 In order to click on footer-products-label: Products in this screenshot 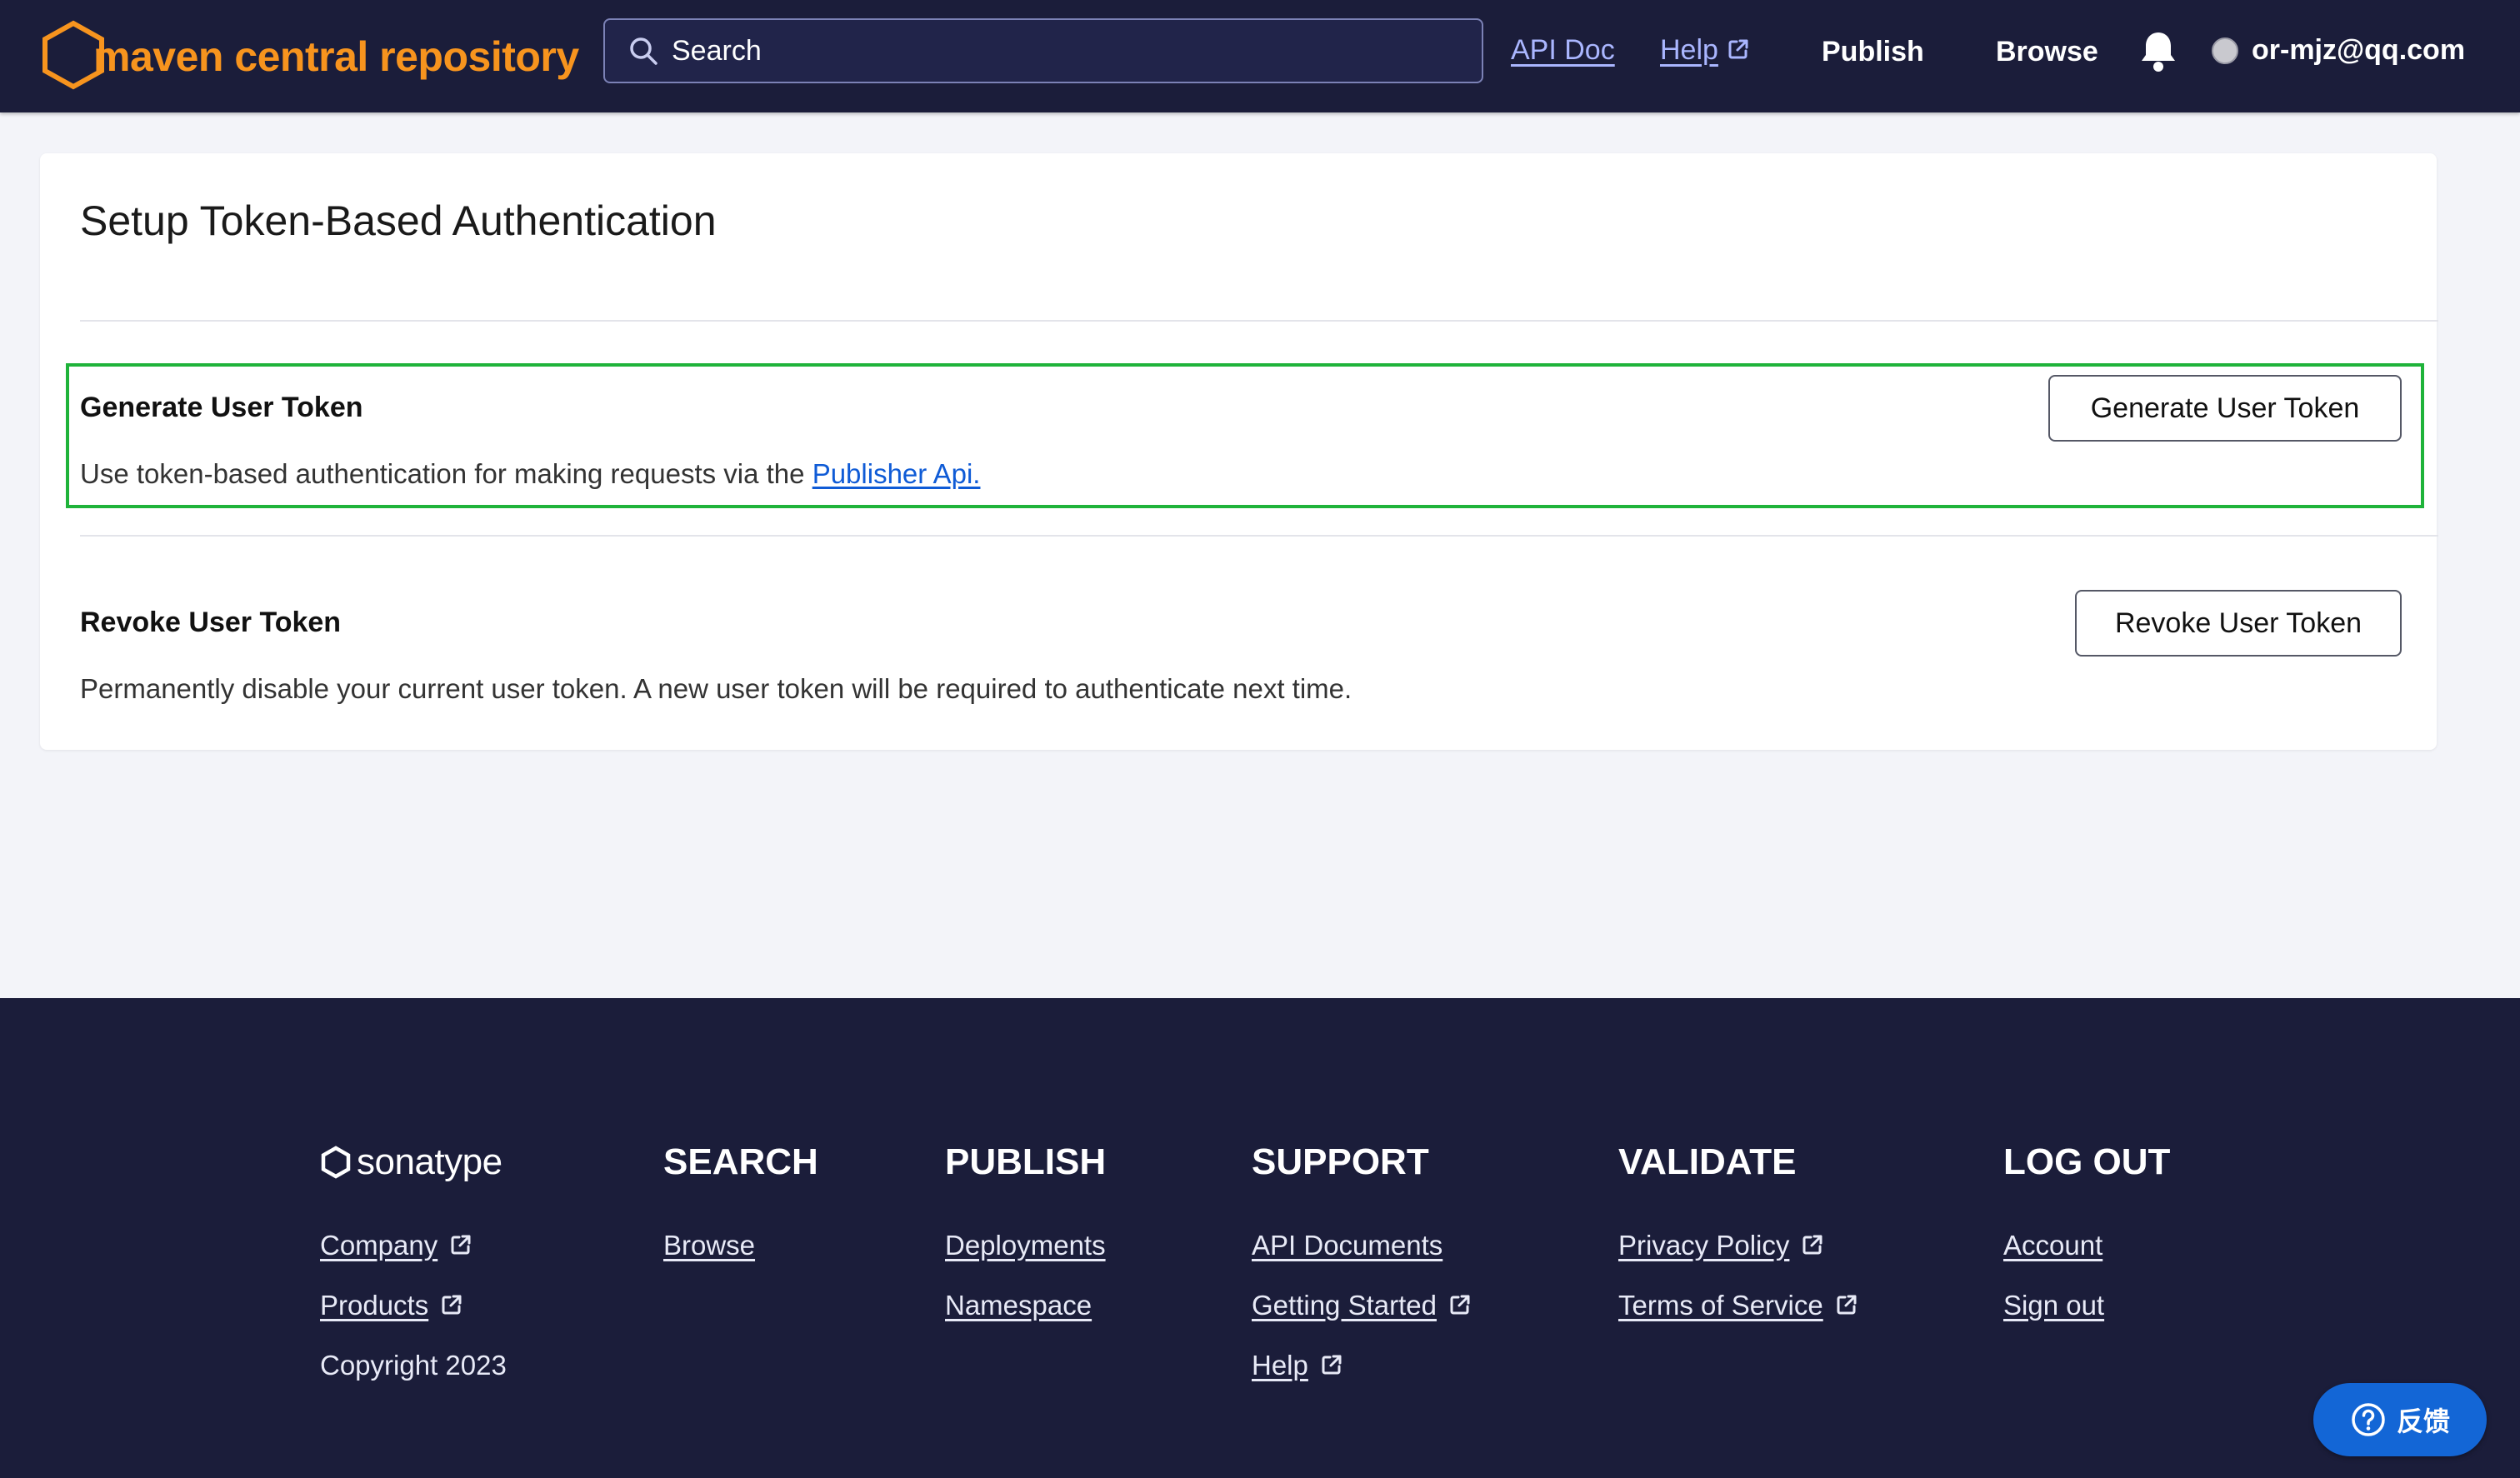, I will do `click(374, 1306)`.